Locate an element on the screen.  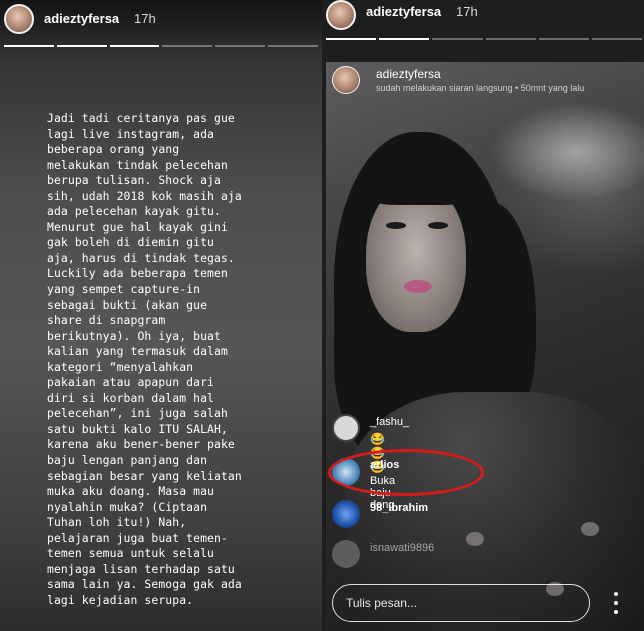
highlight-circle-annotation is located at coordinates (406, 472).